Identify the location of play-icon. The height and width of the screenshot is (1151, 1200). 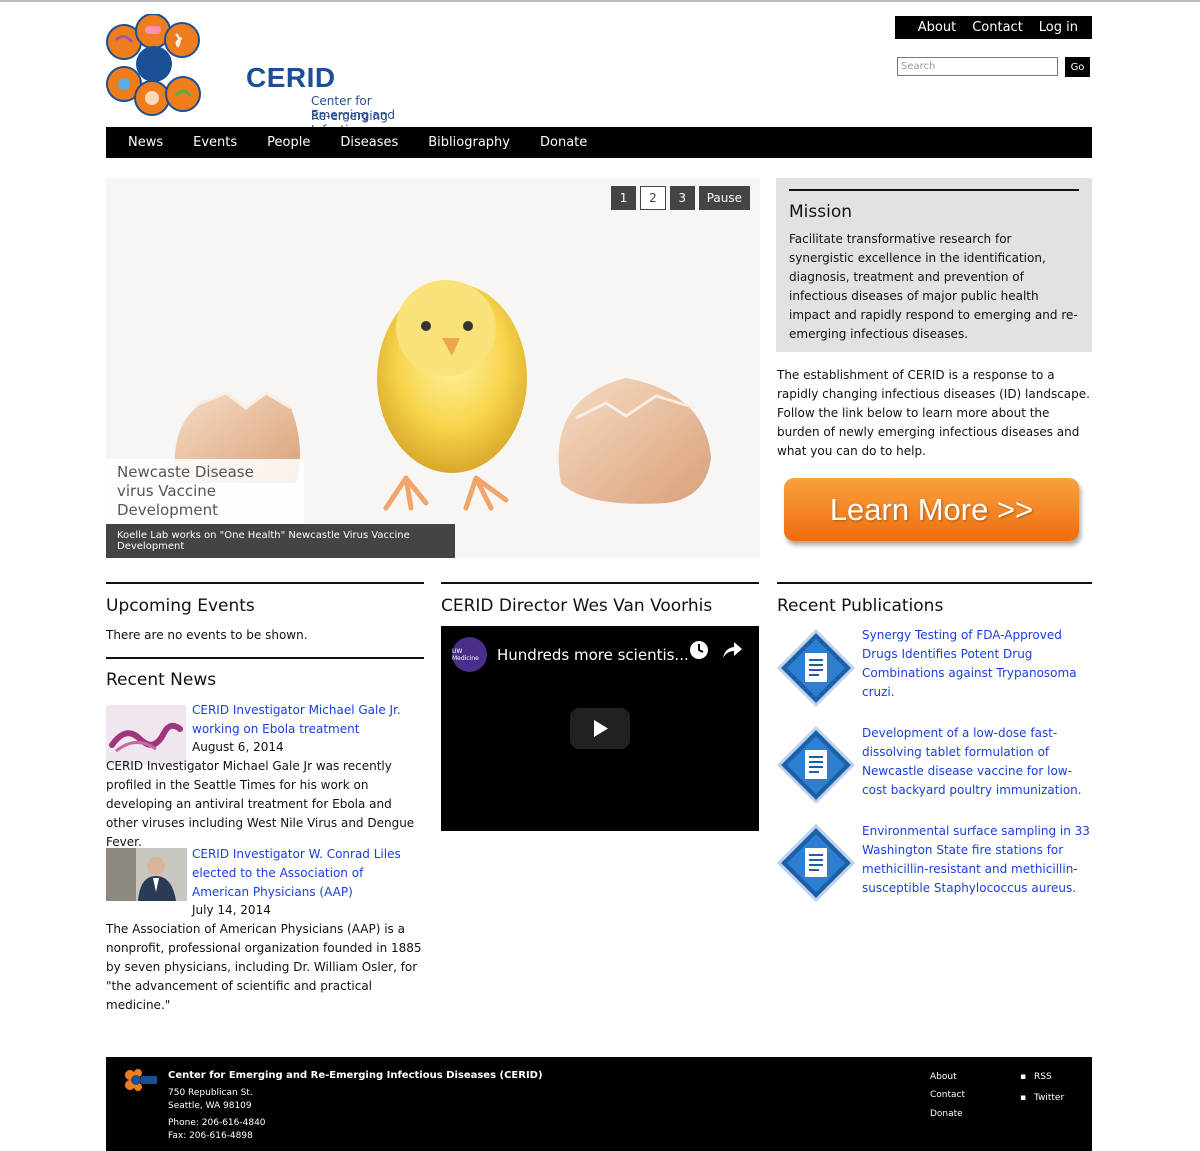
(601, 728).